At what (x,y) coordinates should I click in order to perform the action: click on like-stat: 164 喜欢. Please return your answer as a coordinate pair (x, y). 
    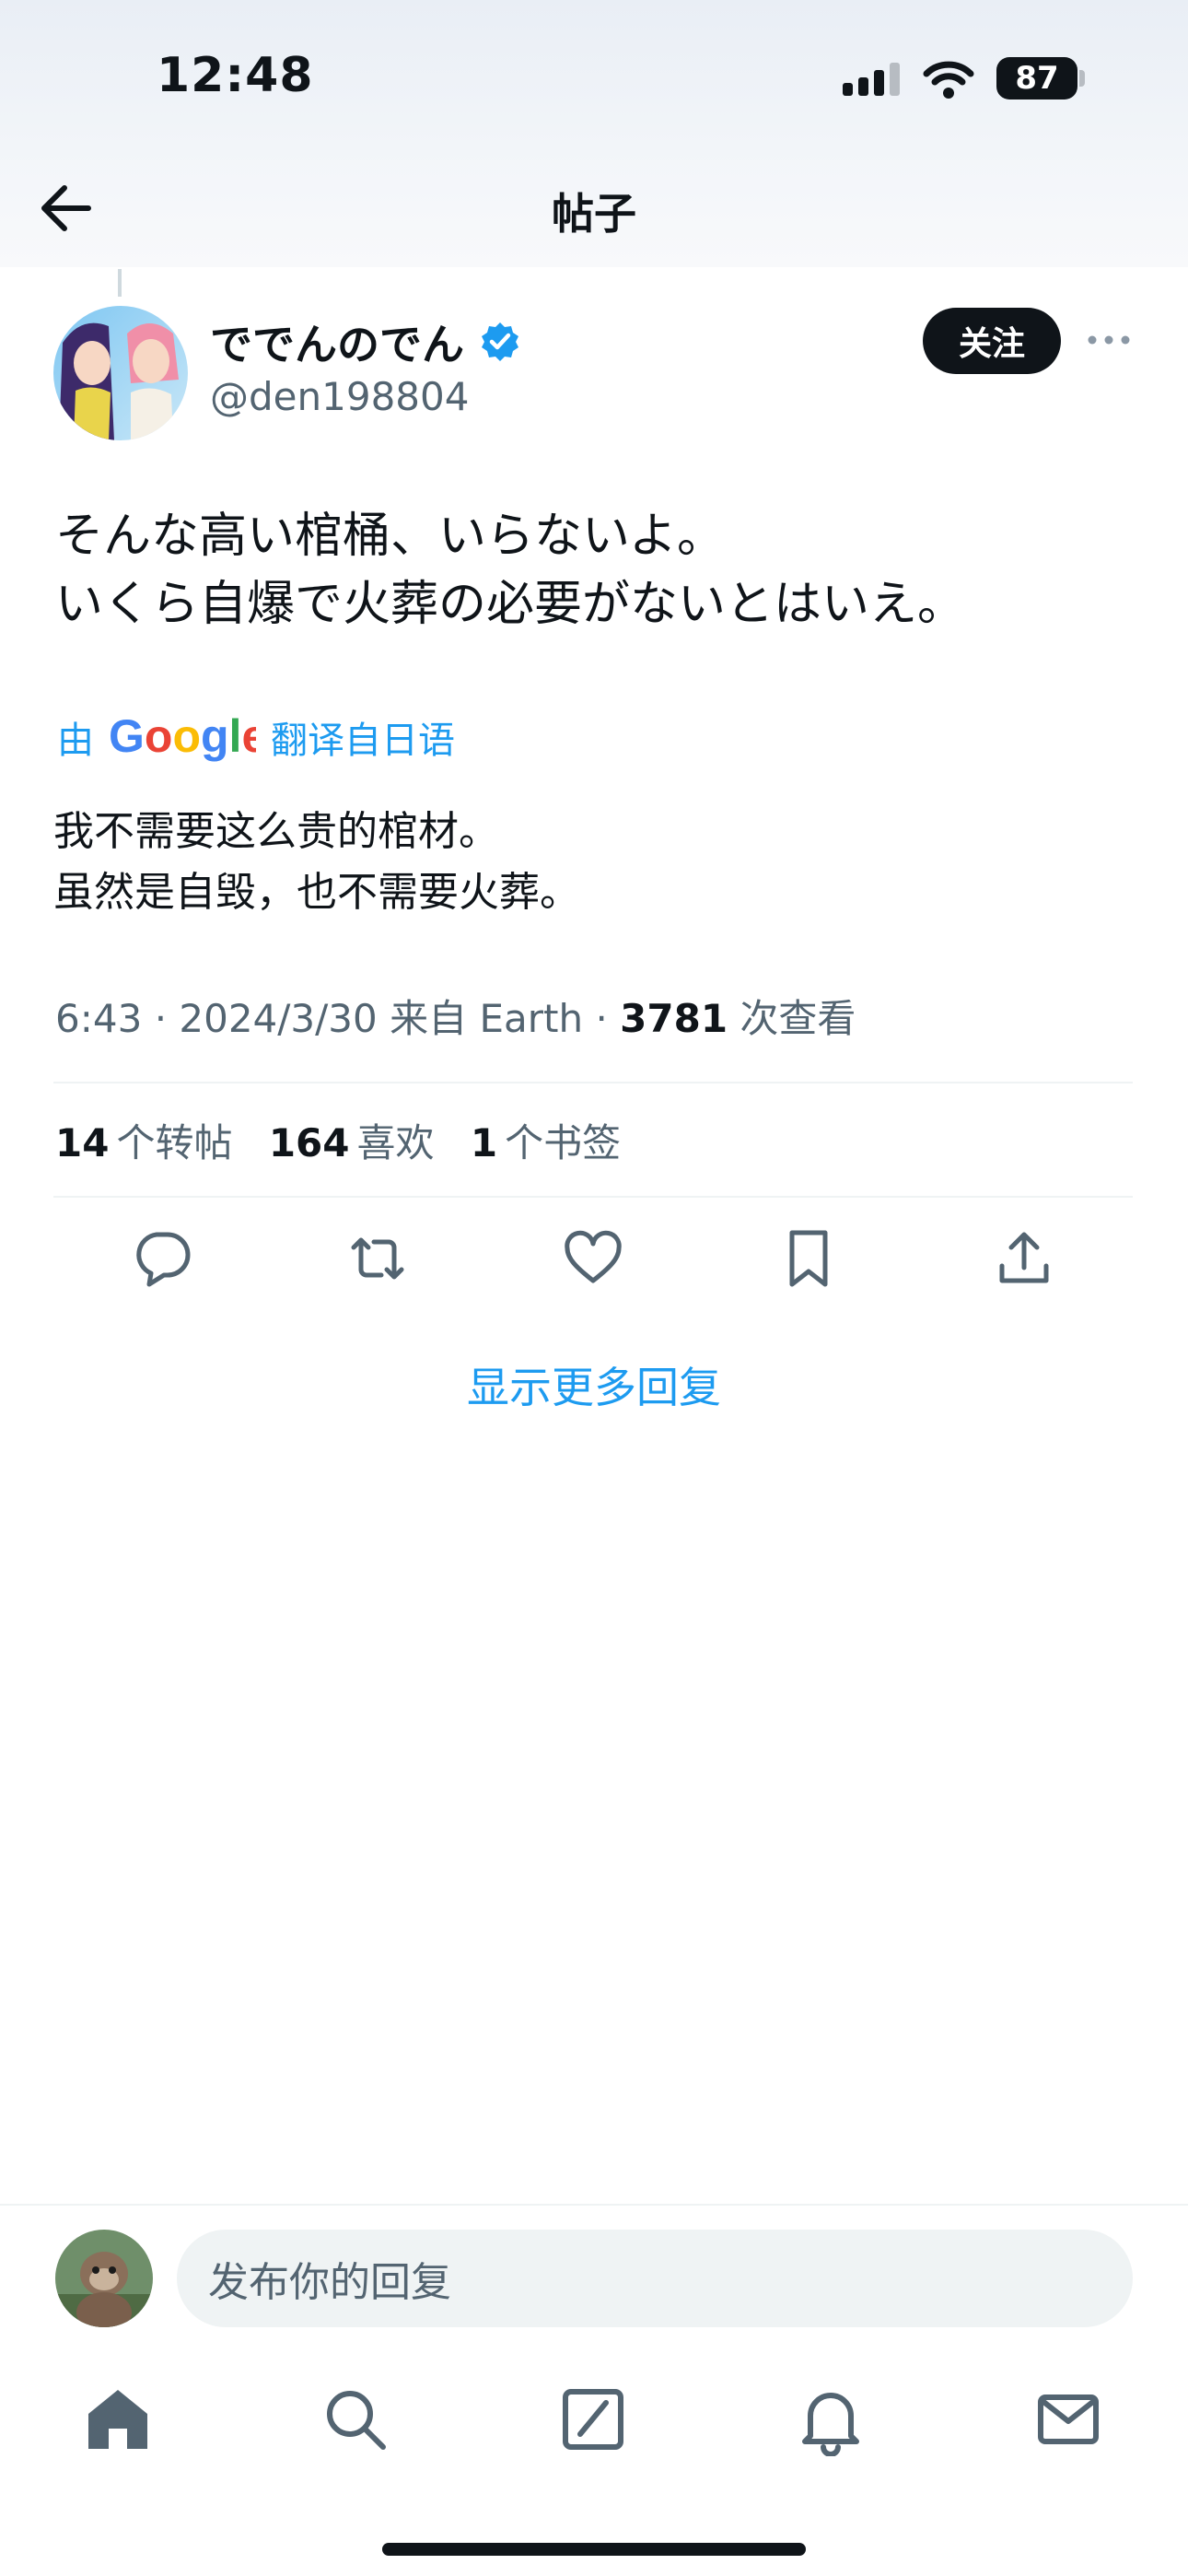
    Looking at the image, I should click on (352, 1142).